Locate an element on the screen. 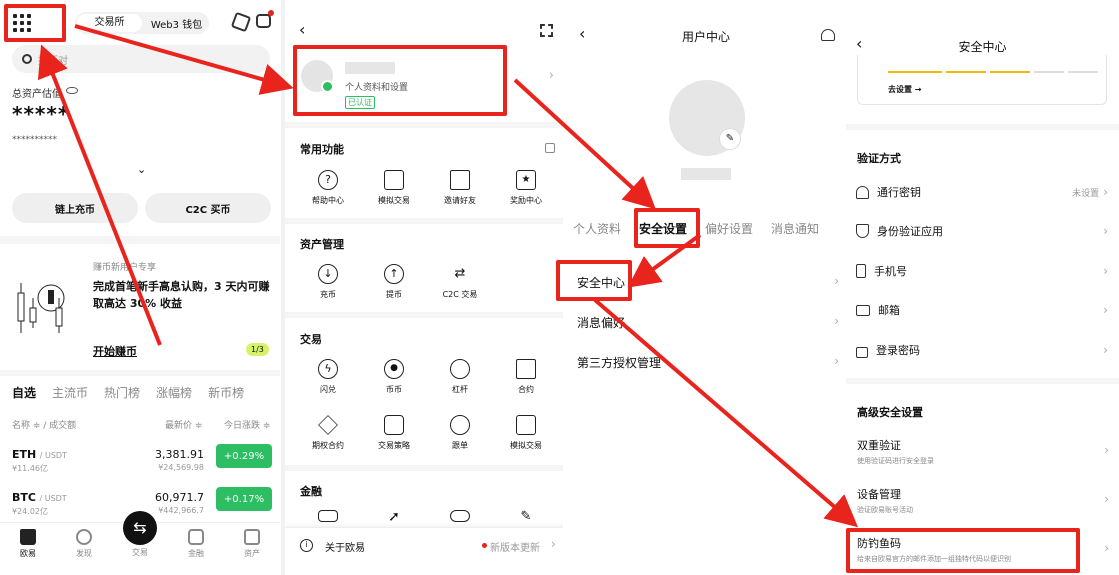 Image resolution: width=1119 pixels, height=575 pixels. message-icon is located at coordinates (263, 21).